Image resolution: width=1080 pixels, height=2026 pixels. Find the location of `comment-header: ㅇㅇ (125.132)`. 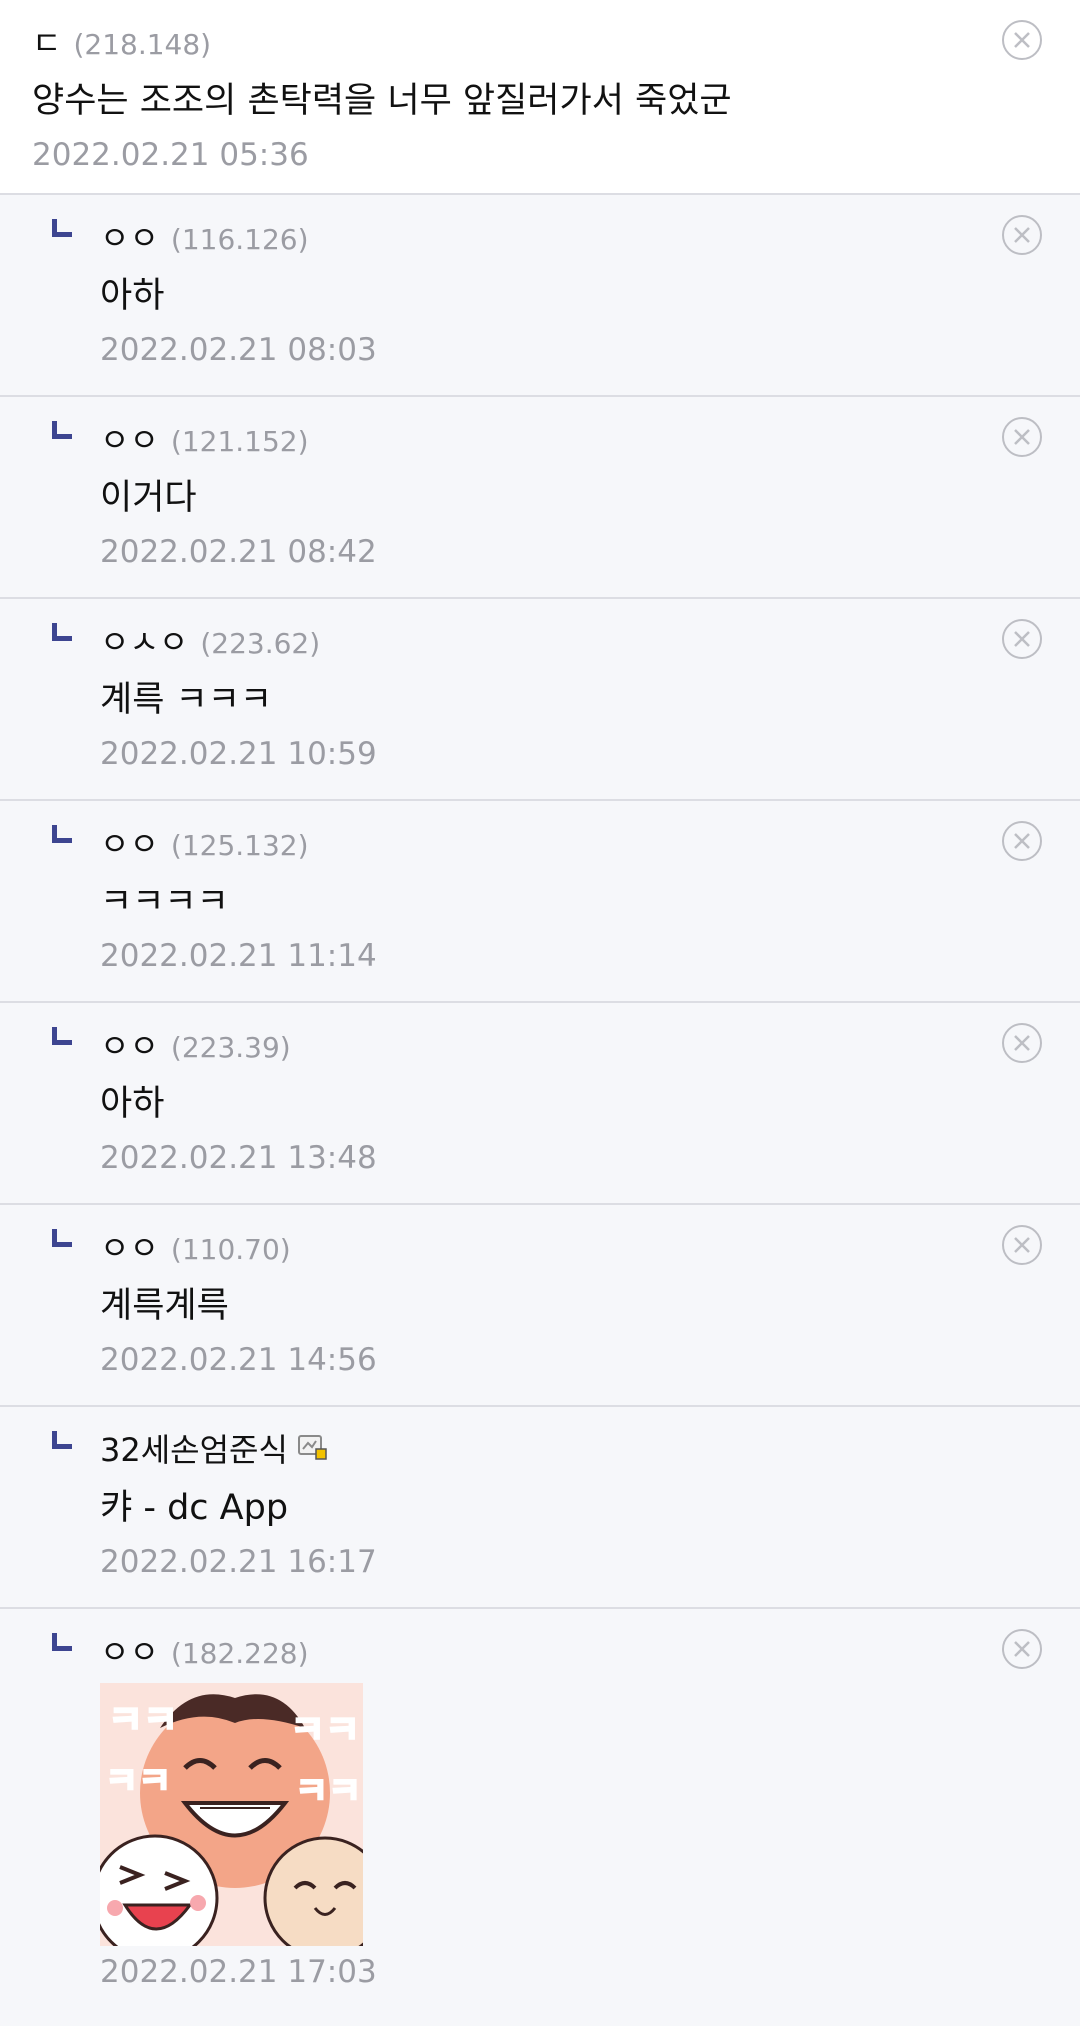

comment-header: ㅇㅇ (125.132) is located at coordinates (590, 841).